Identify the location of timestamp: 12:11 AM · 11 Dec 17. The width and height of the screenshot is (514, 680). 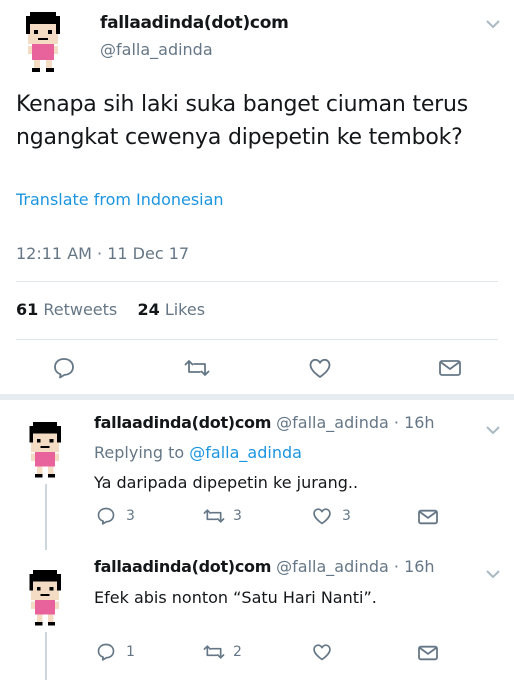
(102, 253).